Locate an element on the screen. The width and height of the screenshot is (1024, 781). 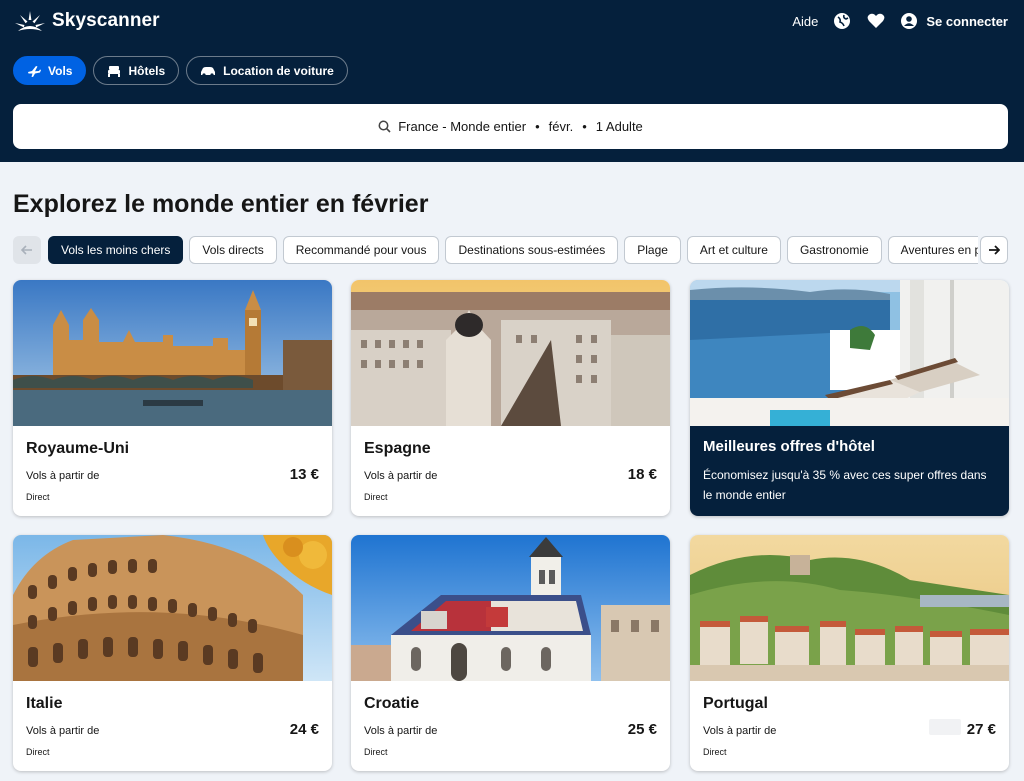
login-button: Se connecter is located at coordinates (954, 21).